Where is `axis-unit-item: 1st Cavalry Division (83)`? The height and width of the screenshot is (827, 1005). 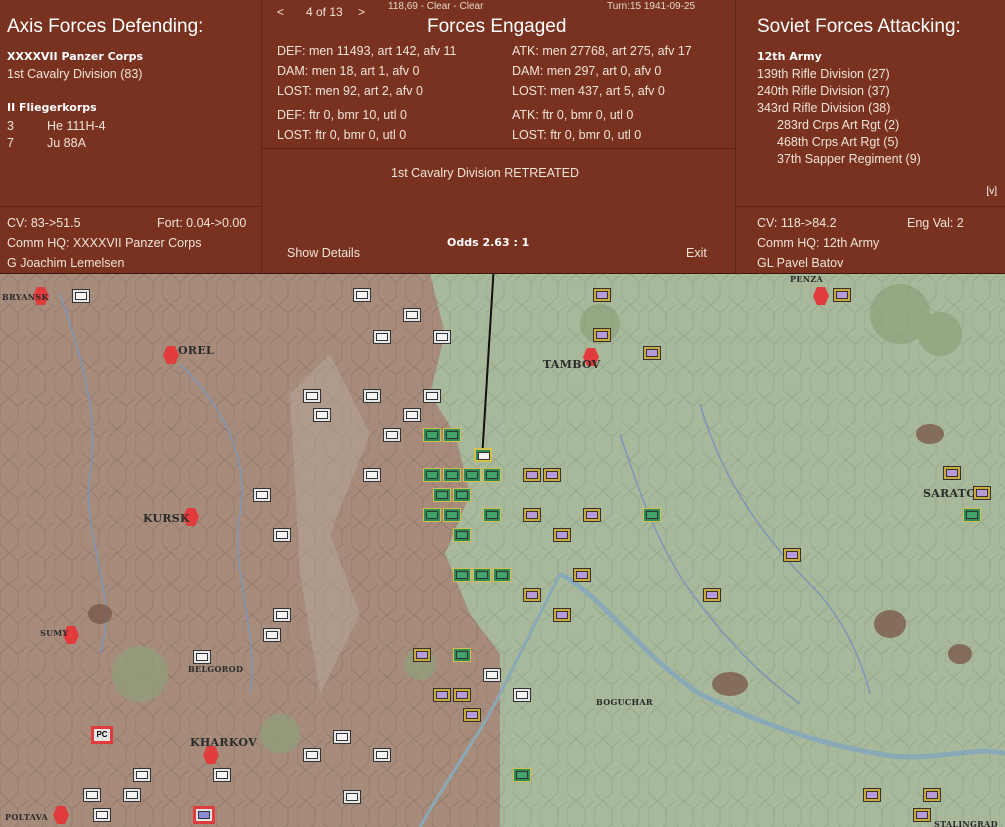 axis-unit-item: 1st Cavalry Division (83) is located at coordinates (74, 74).